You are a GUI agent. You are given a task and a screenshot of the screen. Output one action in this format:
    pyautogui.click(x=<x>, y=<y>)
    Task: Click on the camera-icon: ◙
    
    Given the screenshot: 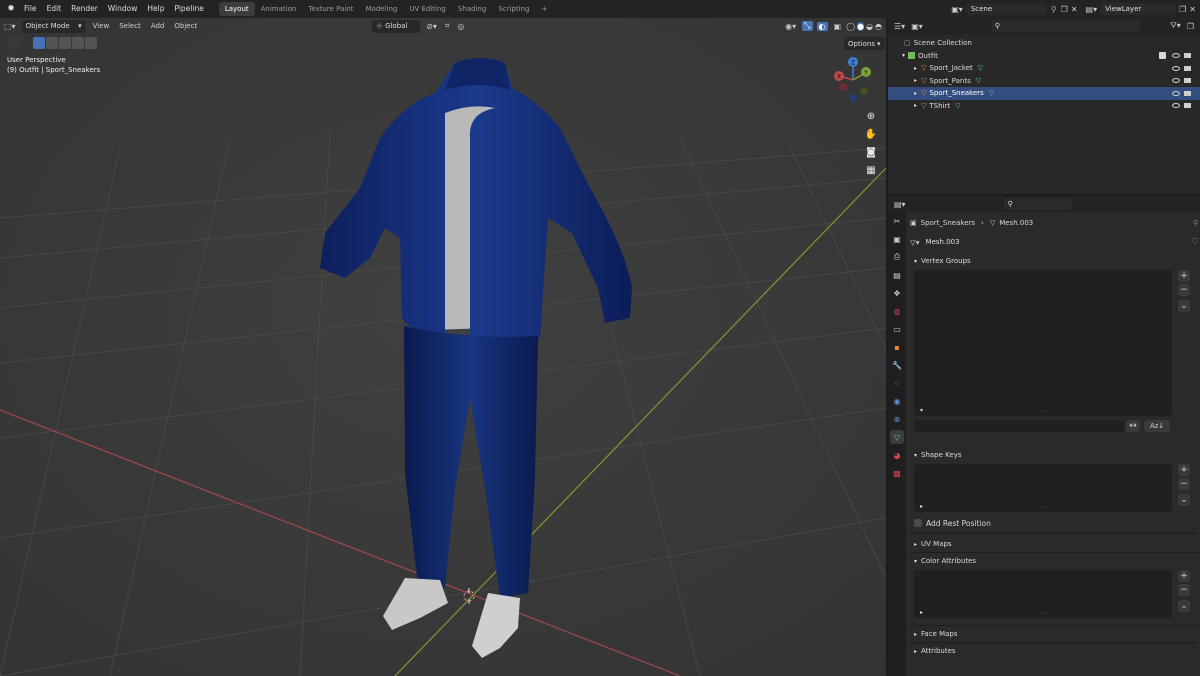 What is the action you would take?
    pyautogui.click(x=871, y=152)
    